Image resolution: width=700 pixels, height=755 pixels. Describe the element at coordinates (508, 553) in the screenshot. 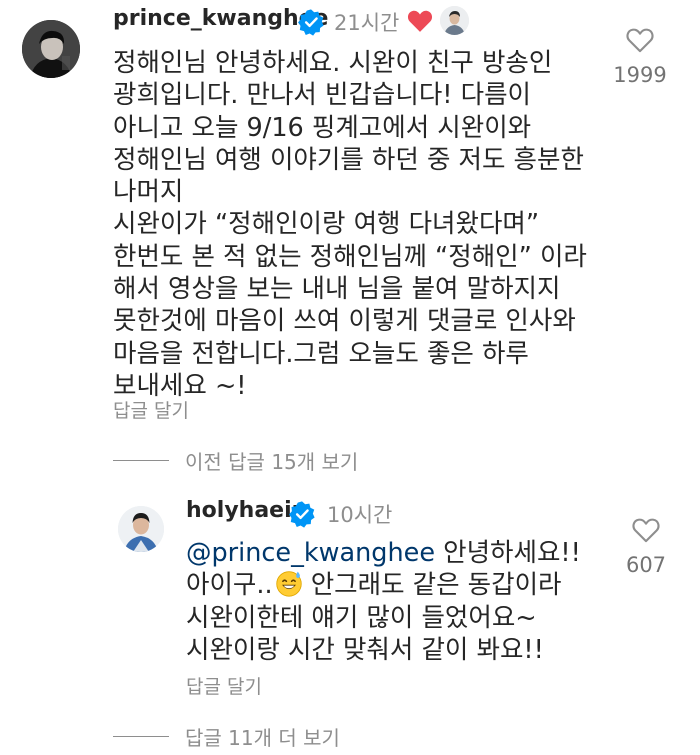

I see `reply-text: 안녕하세요!!` at that location.